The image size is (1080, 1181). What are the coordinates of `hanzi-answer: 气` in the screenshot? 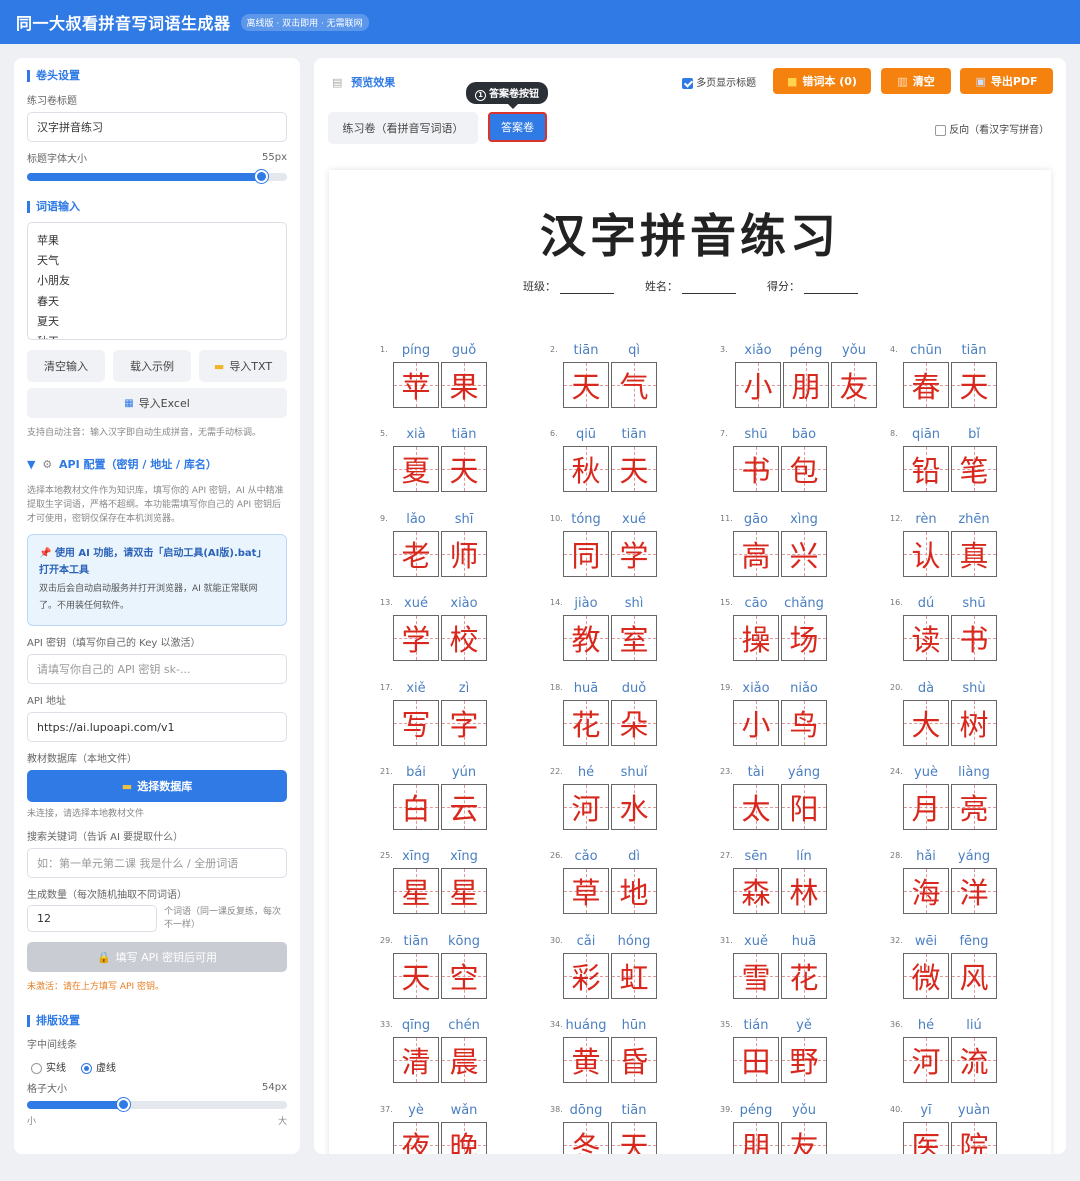 It's located at (634, 387).